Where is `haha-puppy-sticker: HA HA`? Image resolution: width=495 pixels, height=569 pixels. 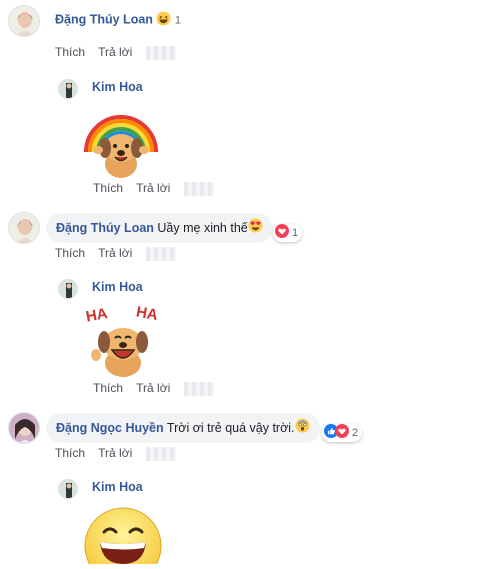 haha-puppy-sticker: HA HA is located at coordinates (123, 342).